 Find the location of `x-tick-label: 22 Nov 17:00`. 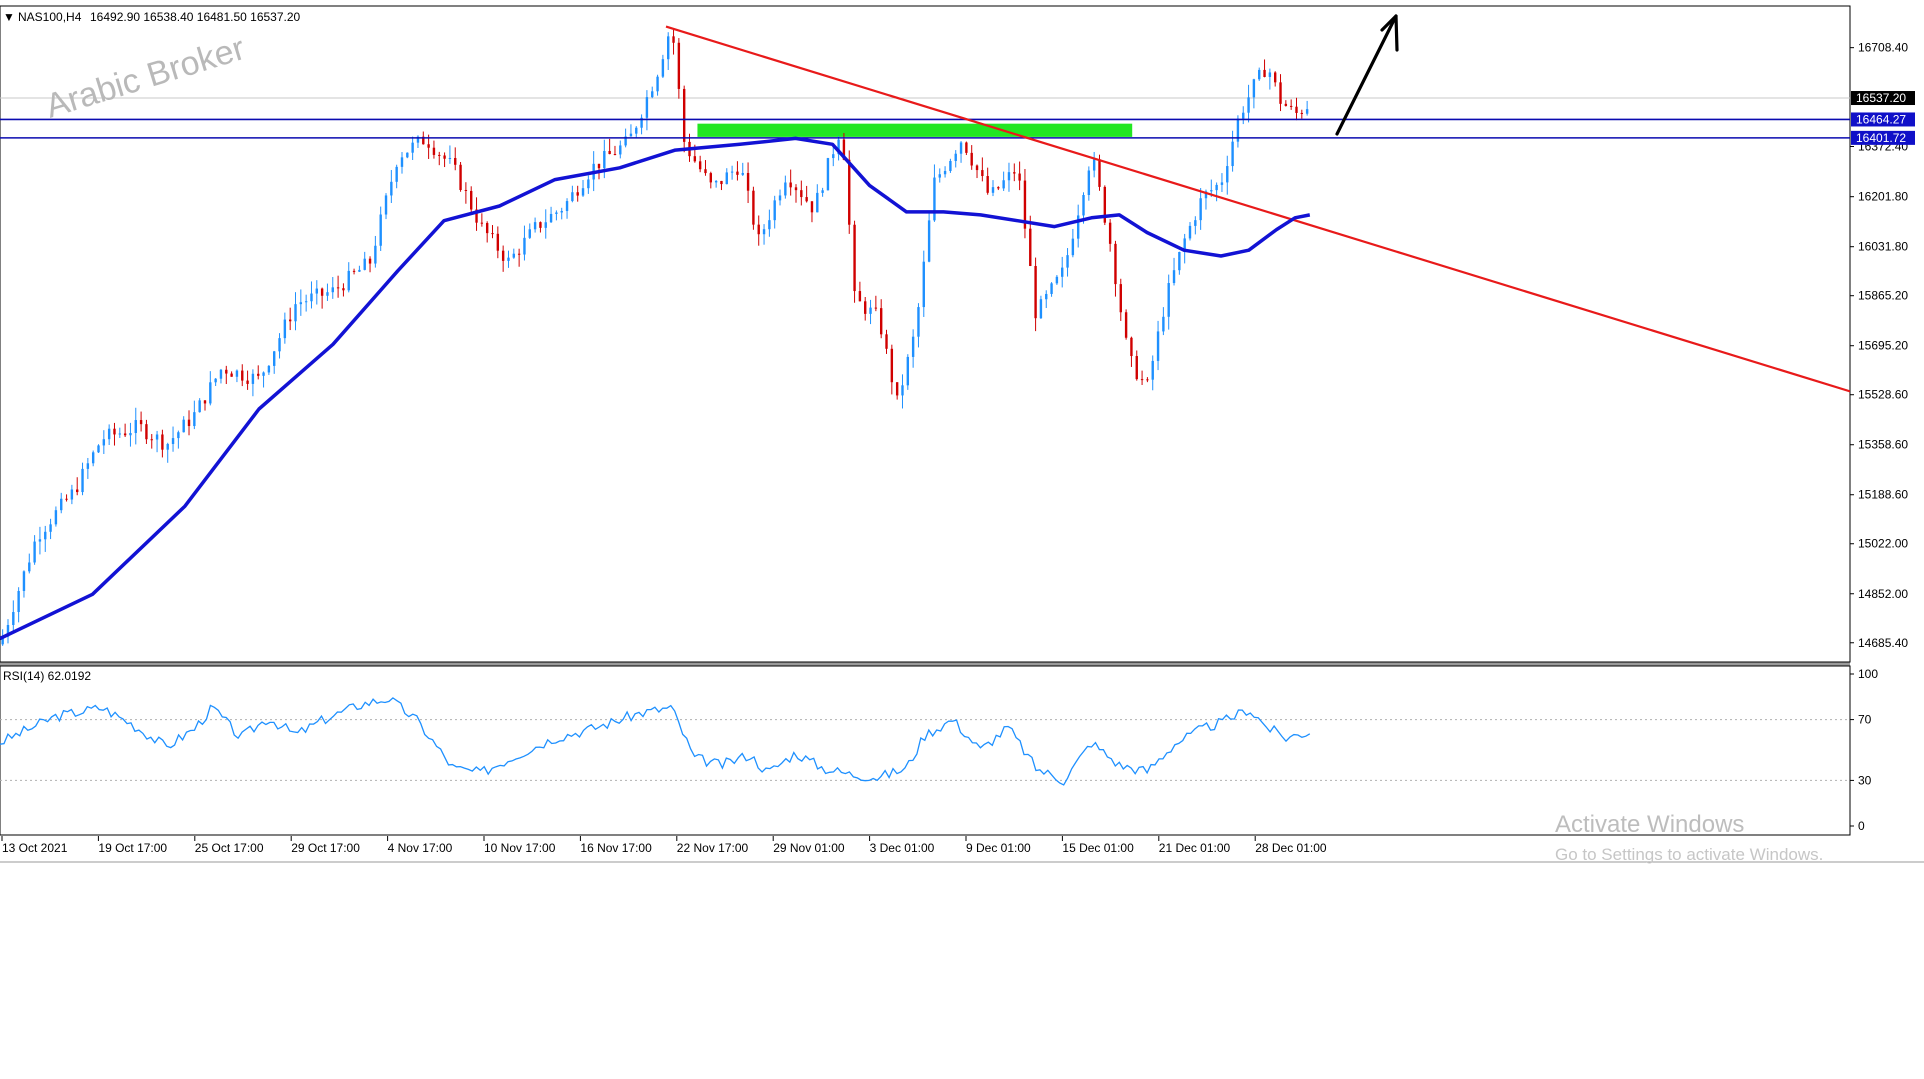

x-tick-label: 22 Nov 17:00 is located at coordinates (713, 848).